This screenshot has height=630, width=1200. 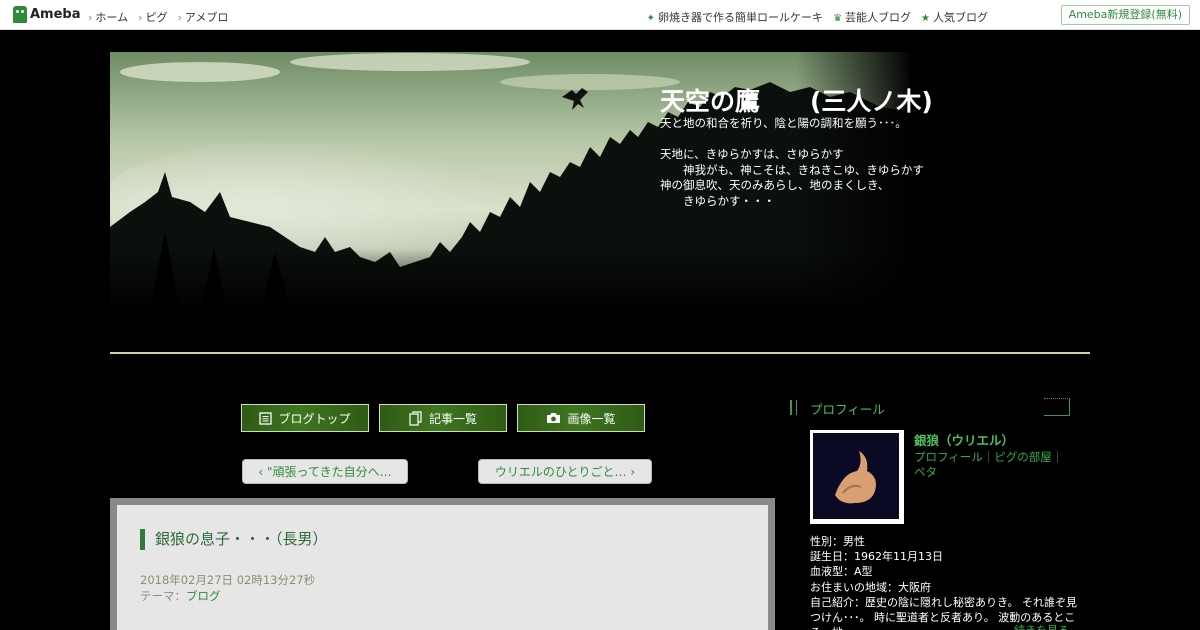 What do you see at coordinates (202, 17) in the screenshot?
I see `nav-ameblo-link: アメブロ` at bounding box center [202, 17].